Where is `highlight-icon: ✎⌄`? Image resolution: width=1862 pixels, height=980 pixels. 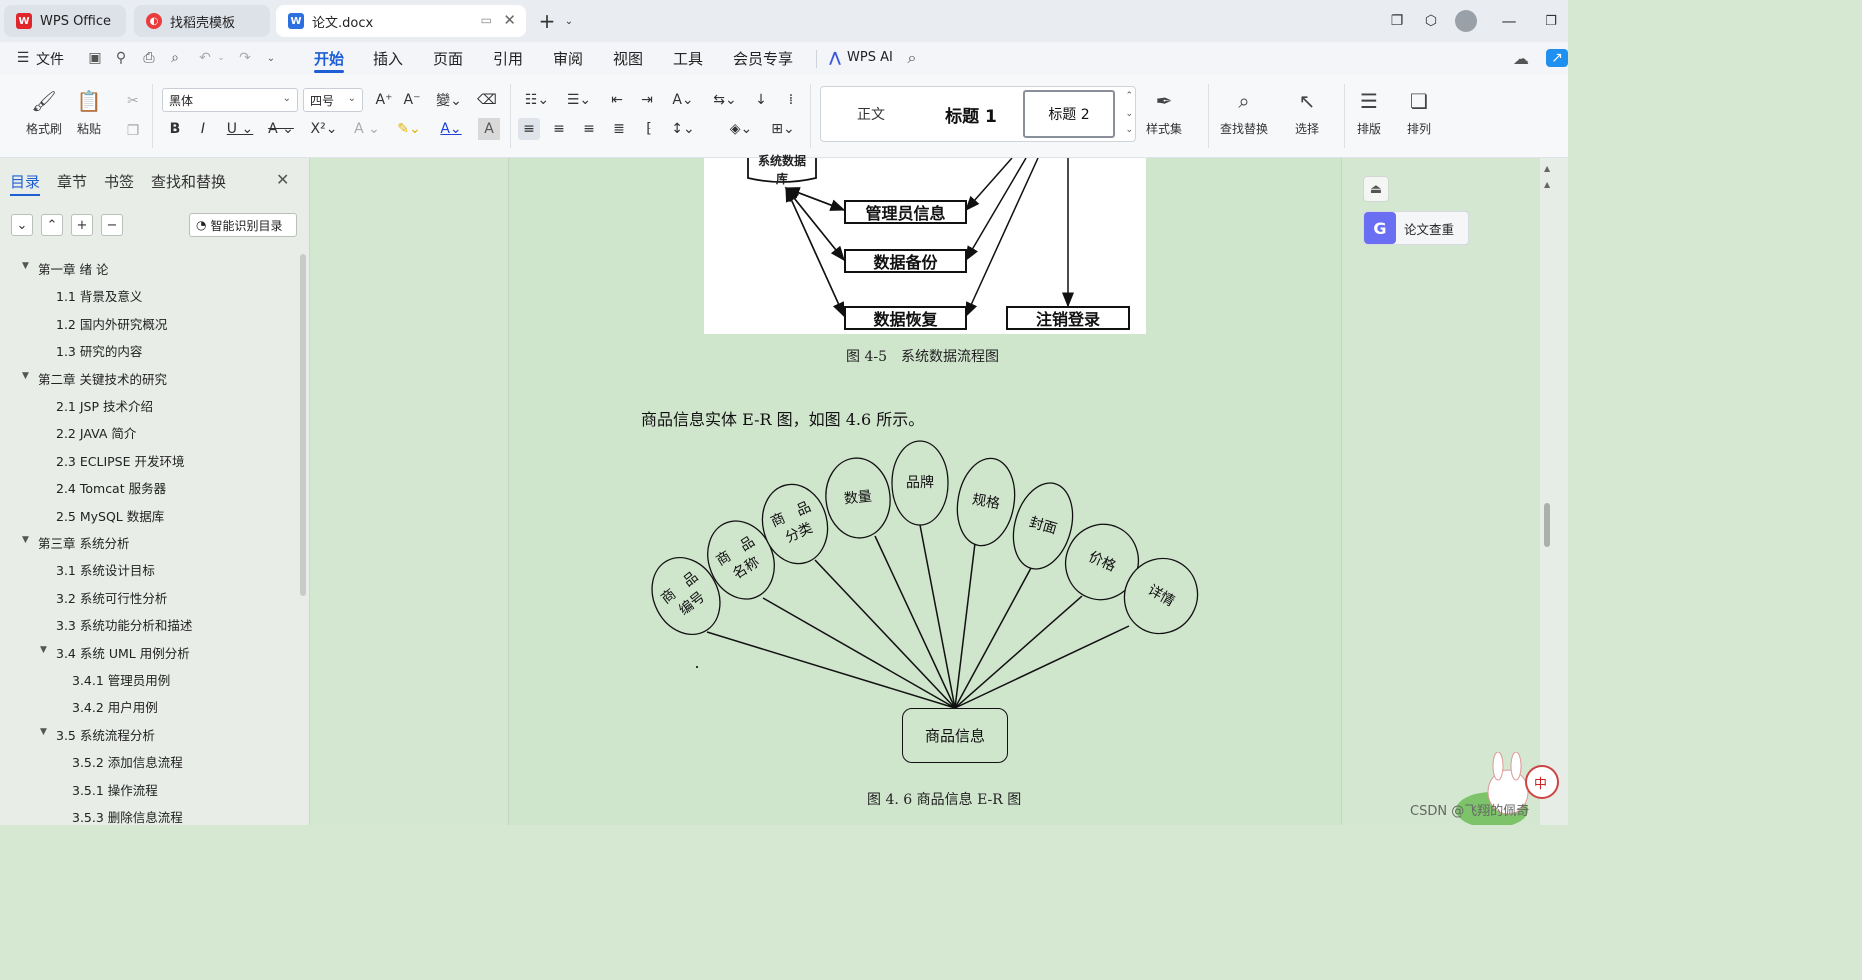
highlight-icon: ✎⌄ is located at coordinates (409, 129).